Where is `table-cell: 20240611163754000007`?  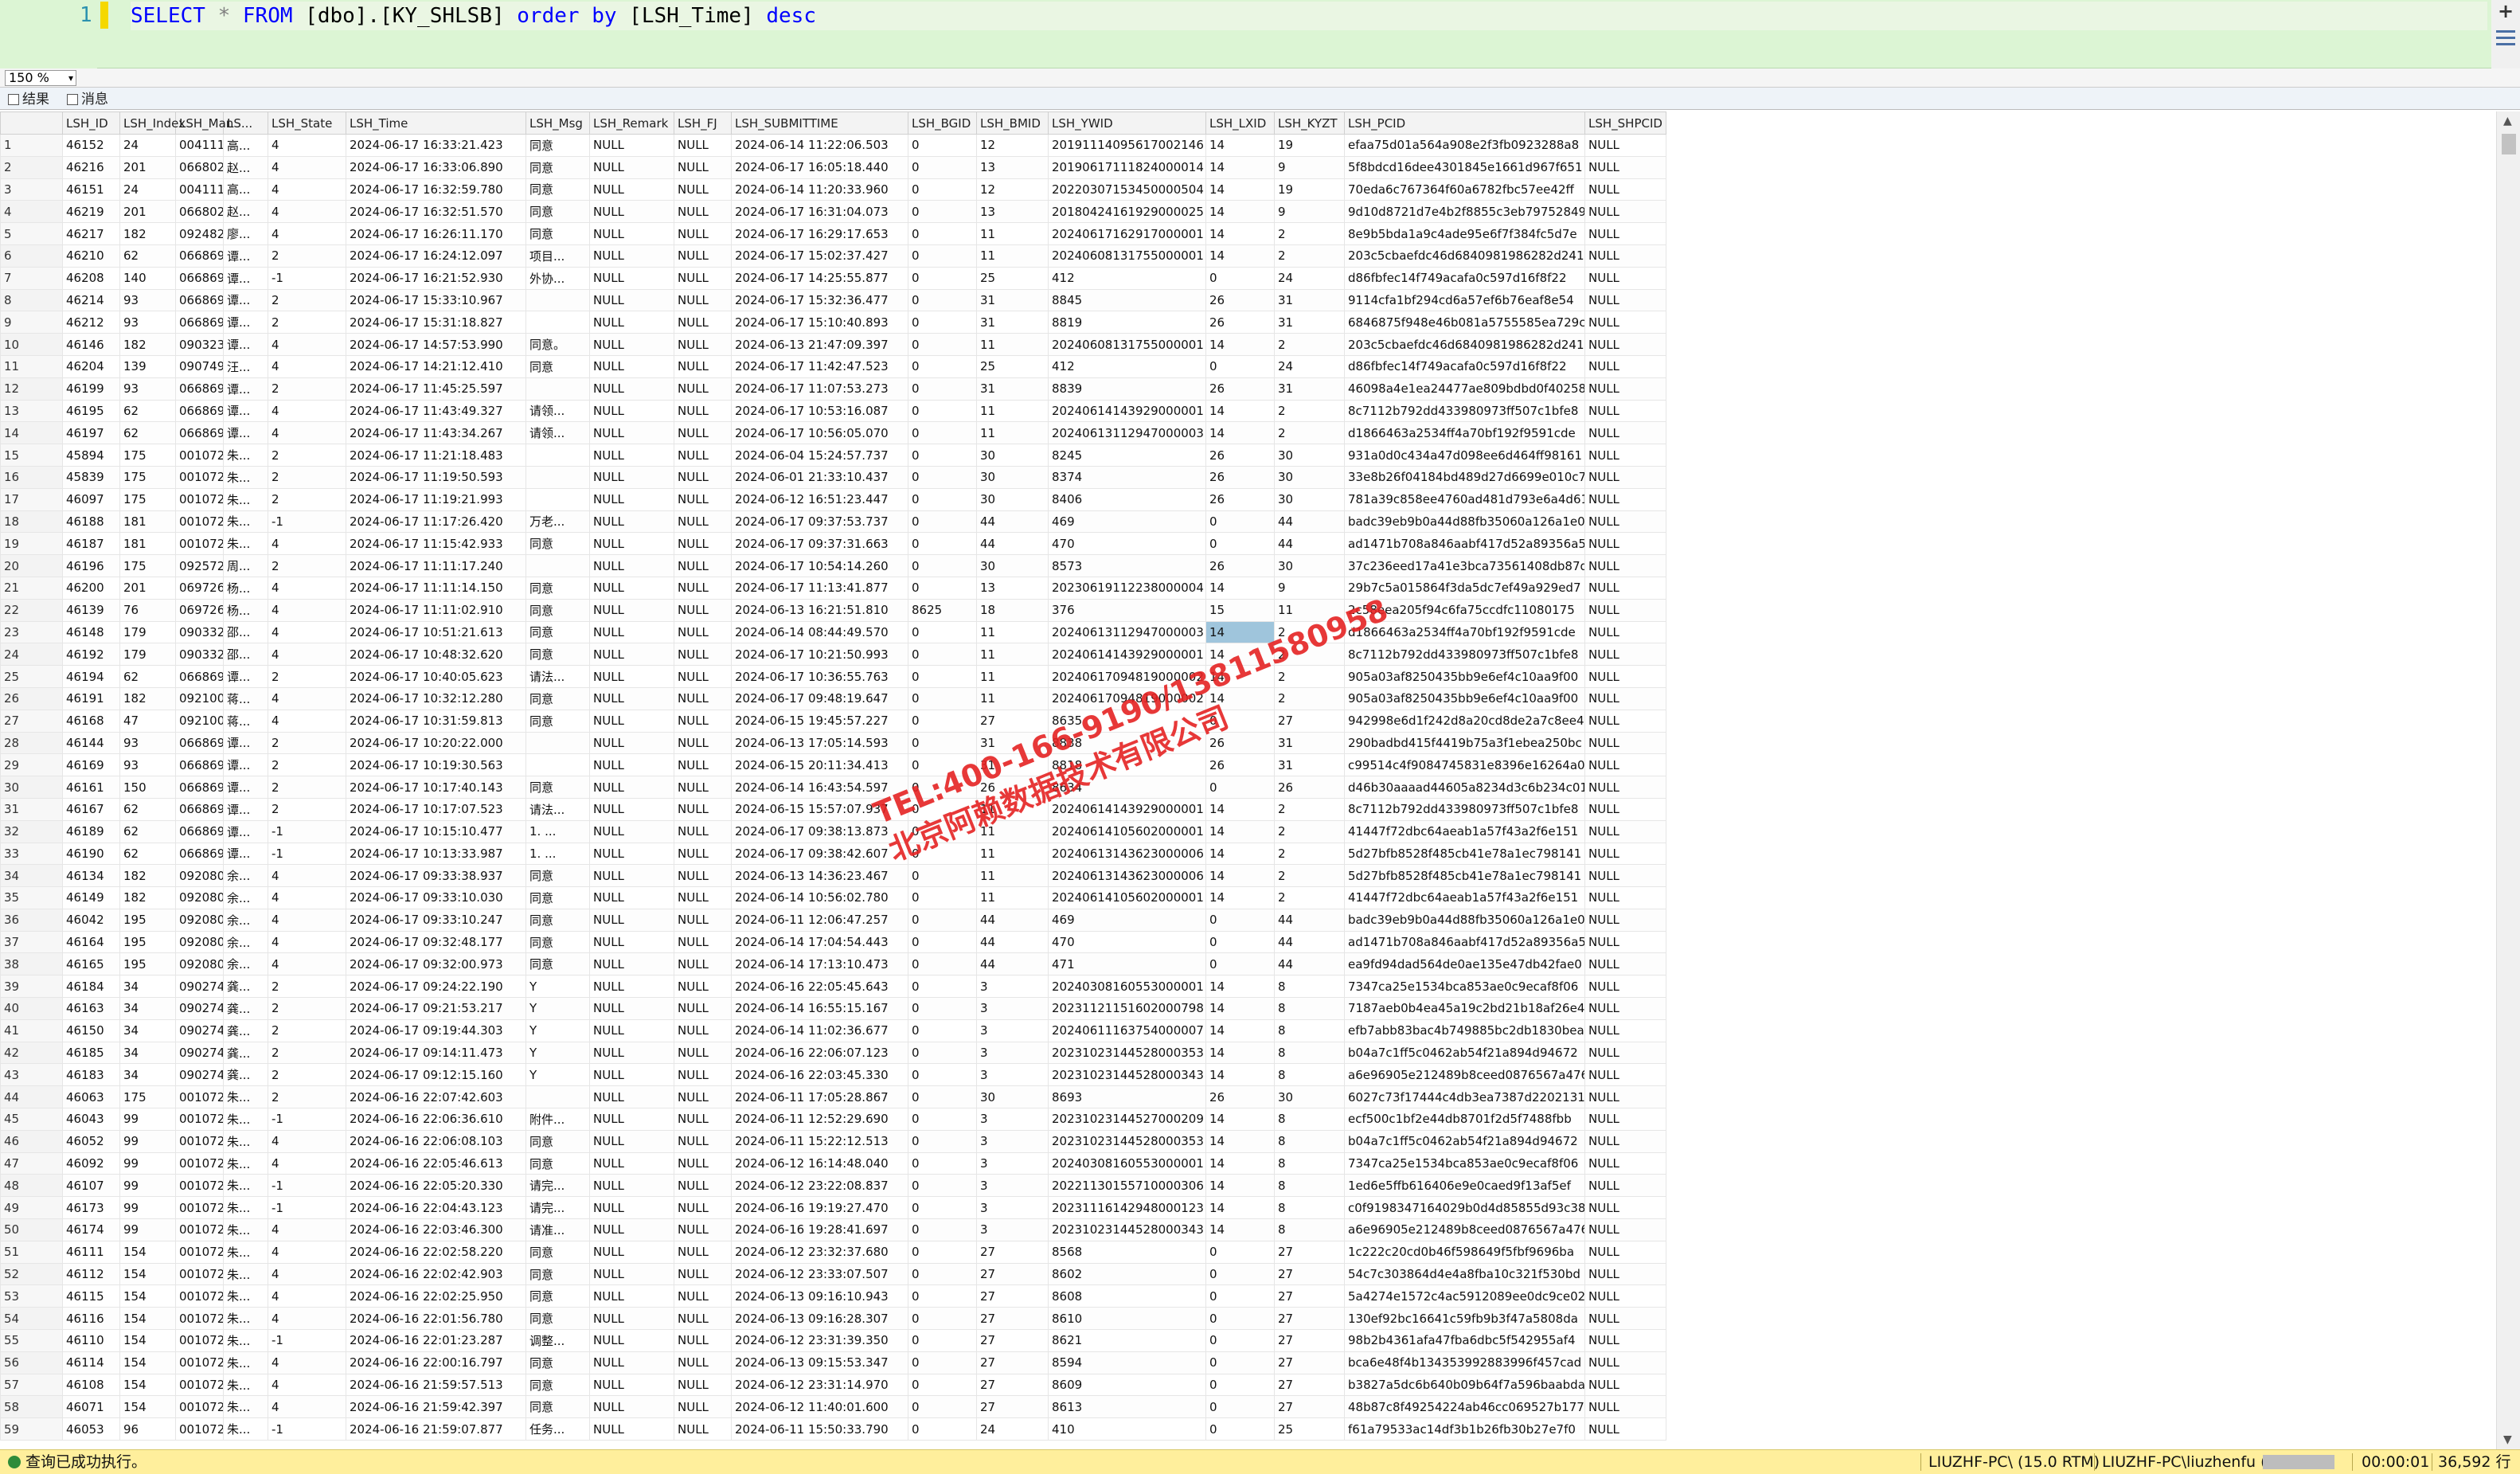
table-cell: 20240611163754000007 is located at coordinates (1127, 1030).